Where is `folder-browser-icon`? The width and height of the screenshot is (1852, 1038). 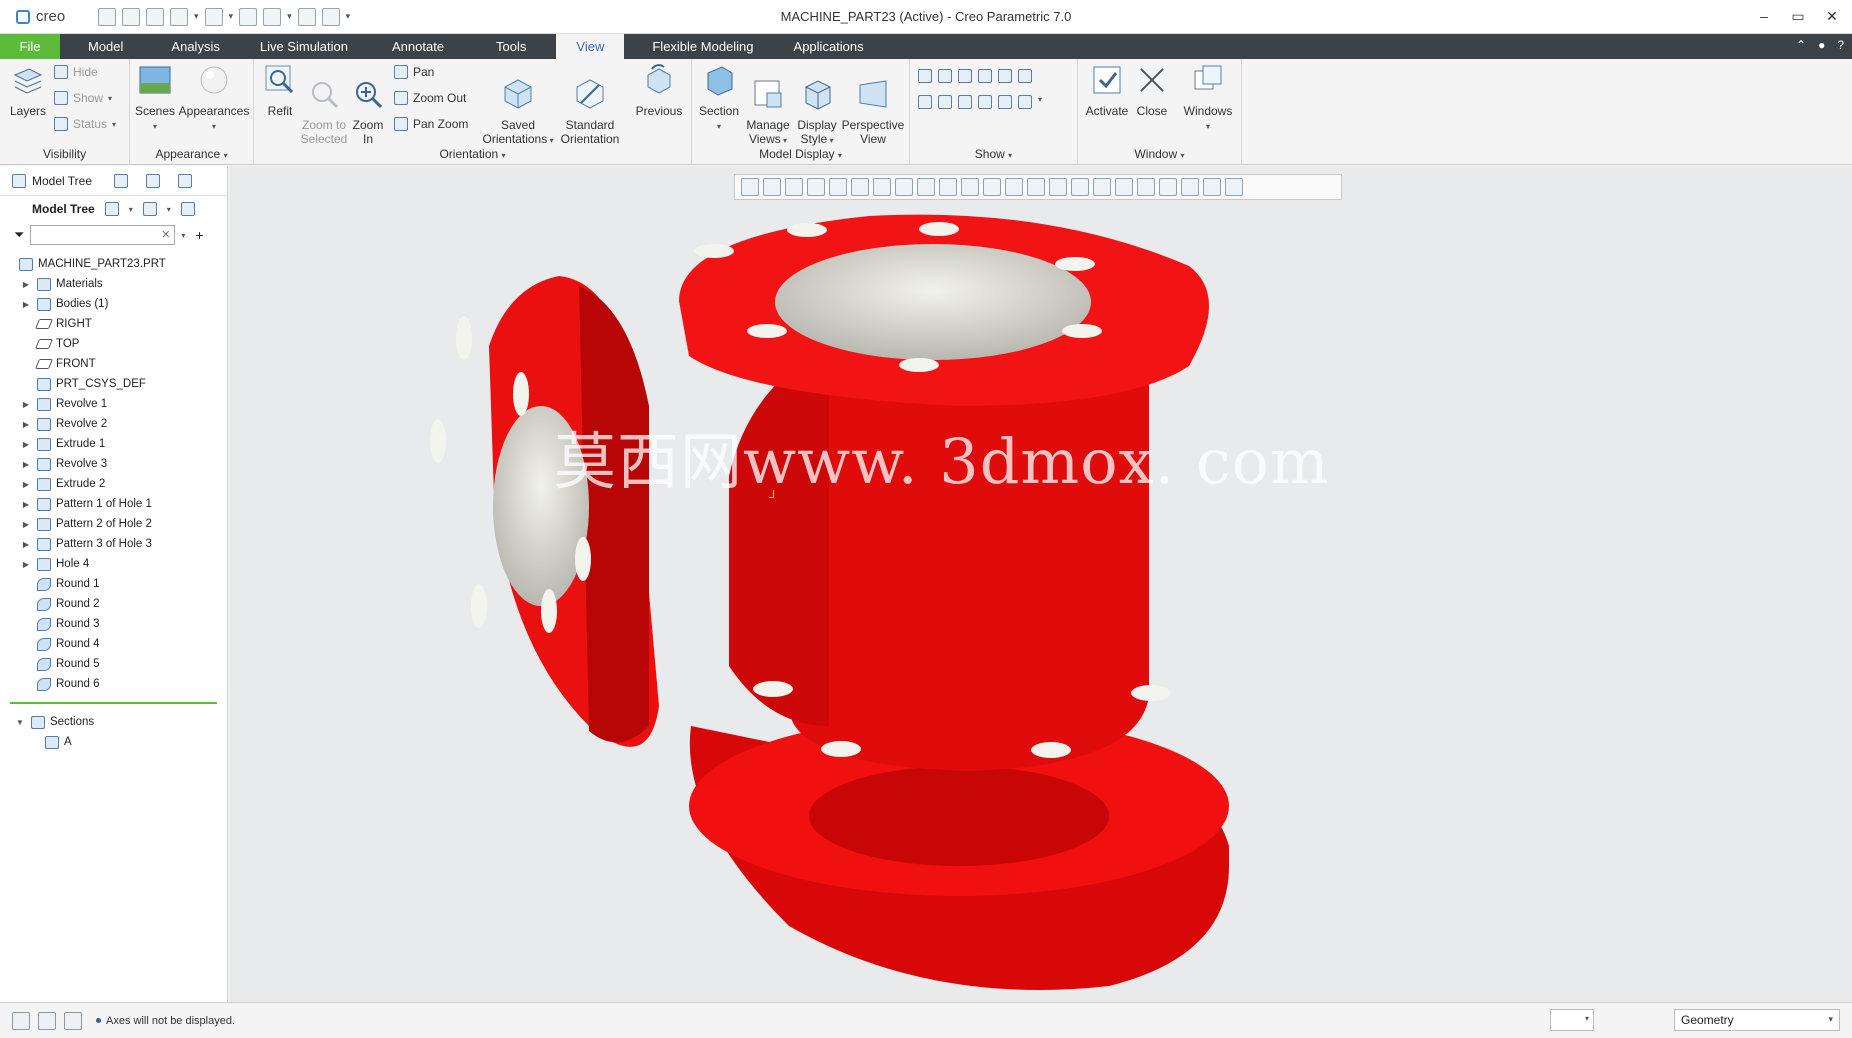
folder-browser-icon is located at coordinates (121, 180).